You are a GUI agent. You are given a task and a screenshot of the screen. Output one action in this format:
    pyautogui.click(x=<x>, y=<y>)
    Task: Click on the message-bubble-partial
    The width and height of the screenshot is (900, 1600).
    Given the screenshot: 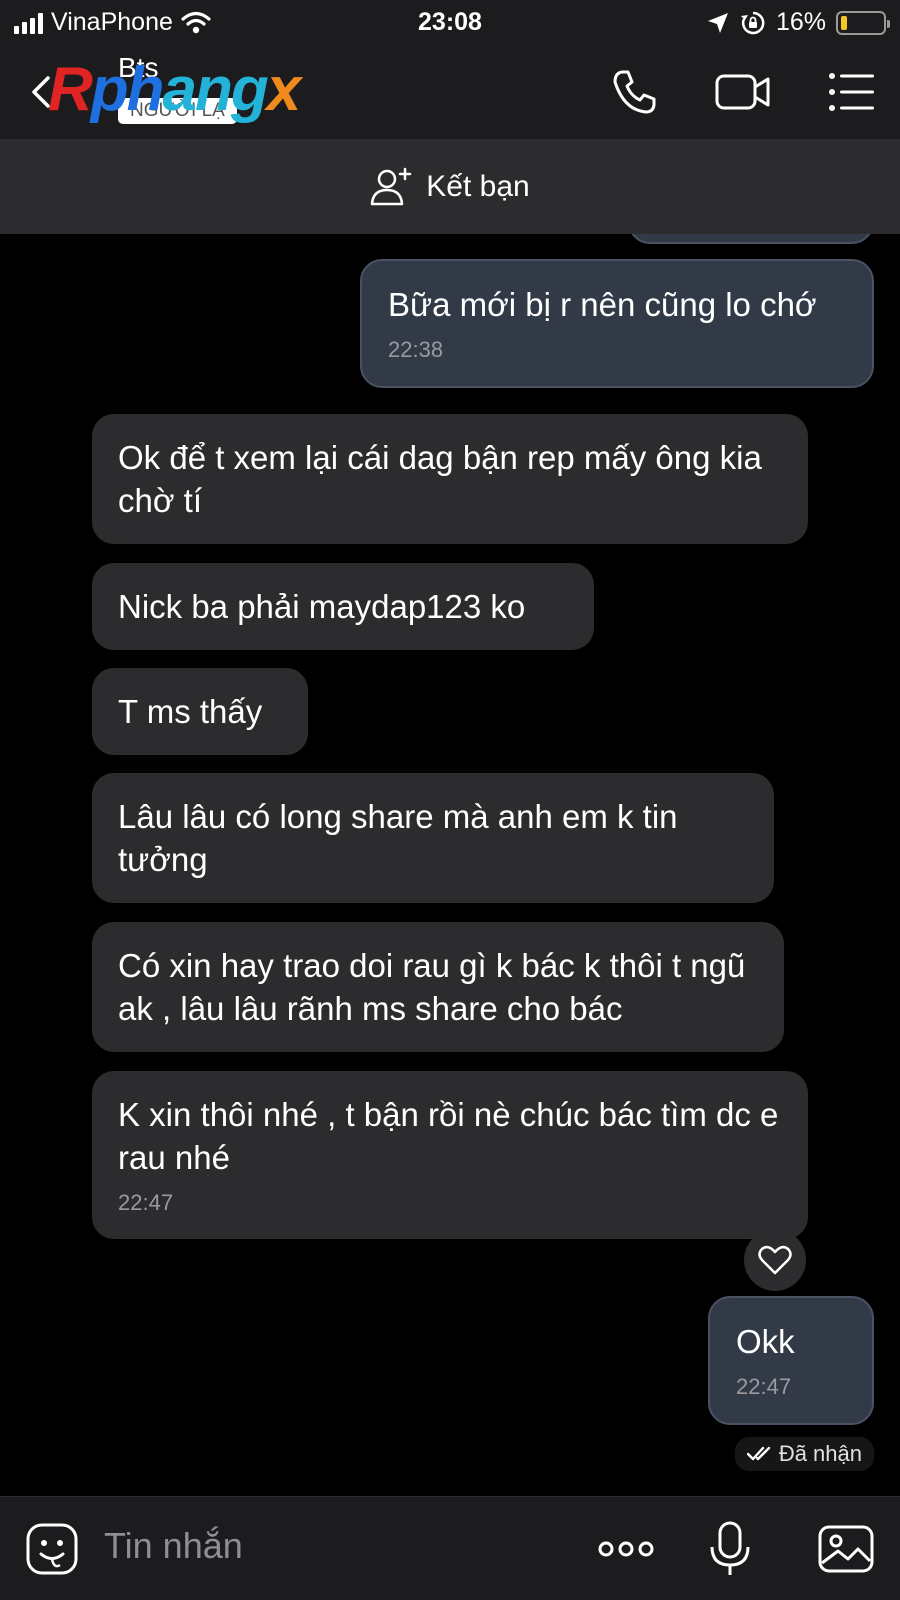 What is the action you would take?
    pyautogui.click(x=751, y=239)
    